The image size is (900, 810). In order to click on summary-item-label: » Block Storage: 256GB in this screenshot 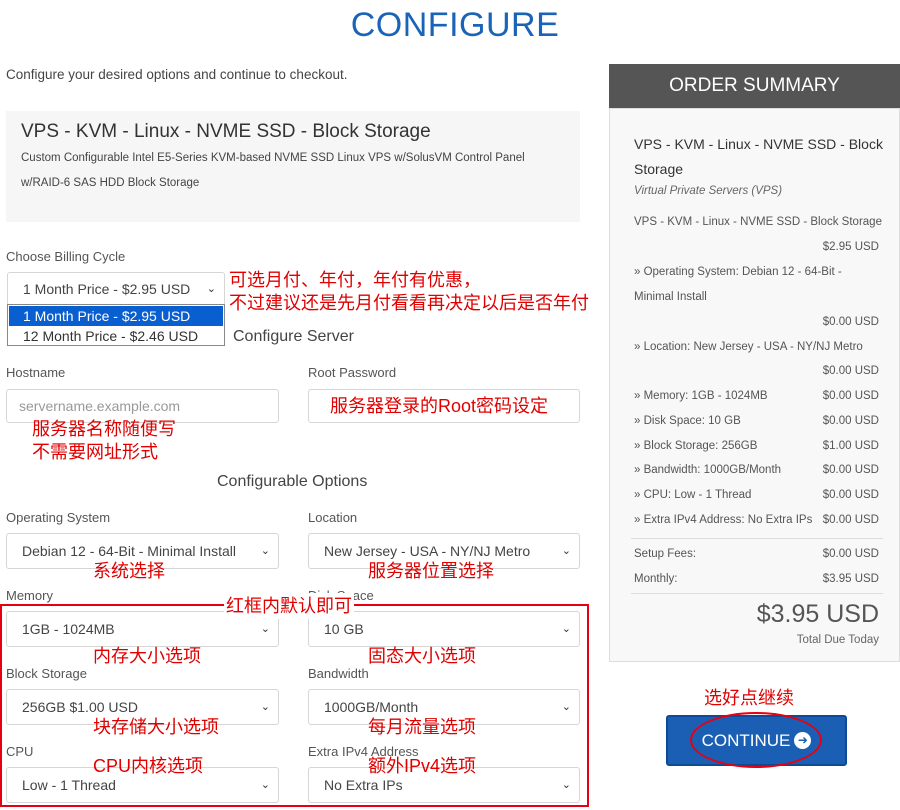, I will do `click(696, 446)`.